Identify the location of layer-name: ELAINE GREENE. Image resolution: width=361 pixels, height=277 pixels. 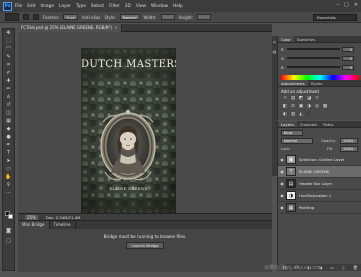
(314, 171).